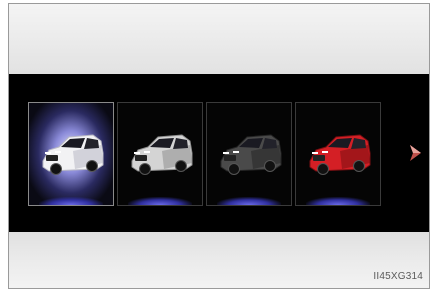  I want to click on tile-vehicle-dark, so click(249, 154).